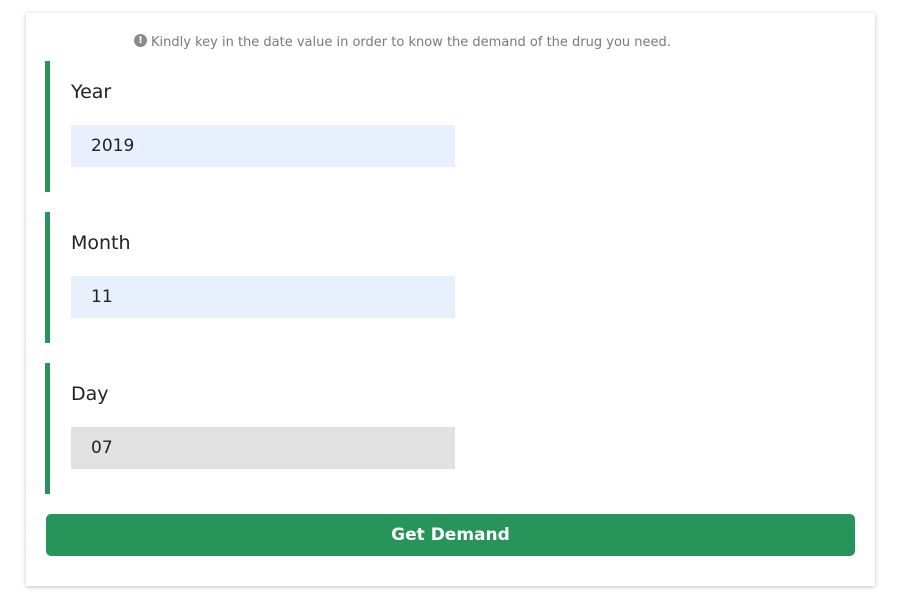 The width and height of the screenshot is (917, 608). I want to click on month-label: Month, so click(101, 243).